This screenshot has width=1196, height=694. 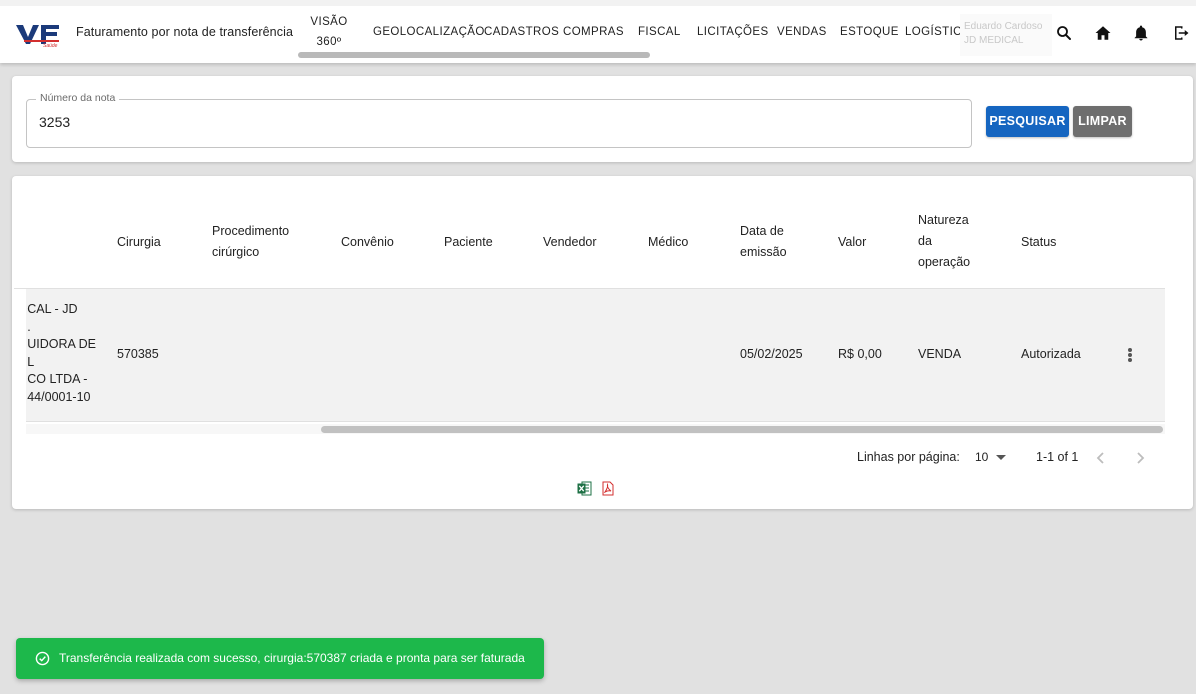 What do you see at coordinates (52, 309) in the screenshot?
I see `clipped-line-1: CAL - JD` at bounding box center [52, 309].